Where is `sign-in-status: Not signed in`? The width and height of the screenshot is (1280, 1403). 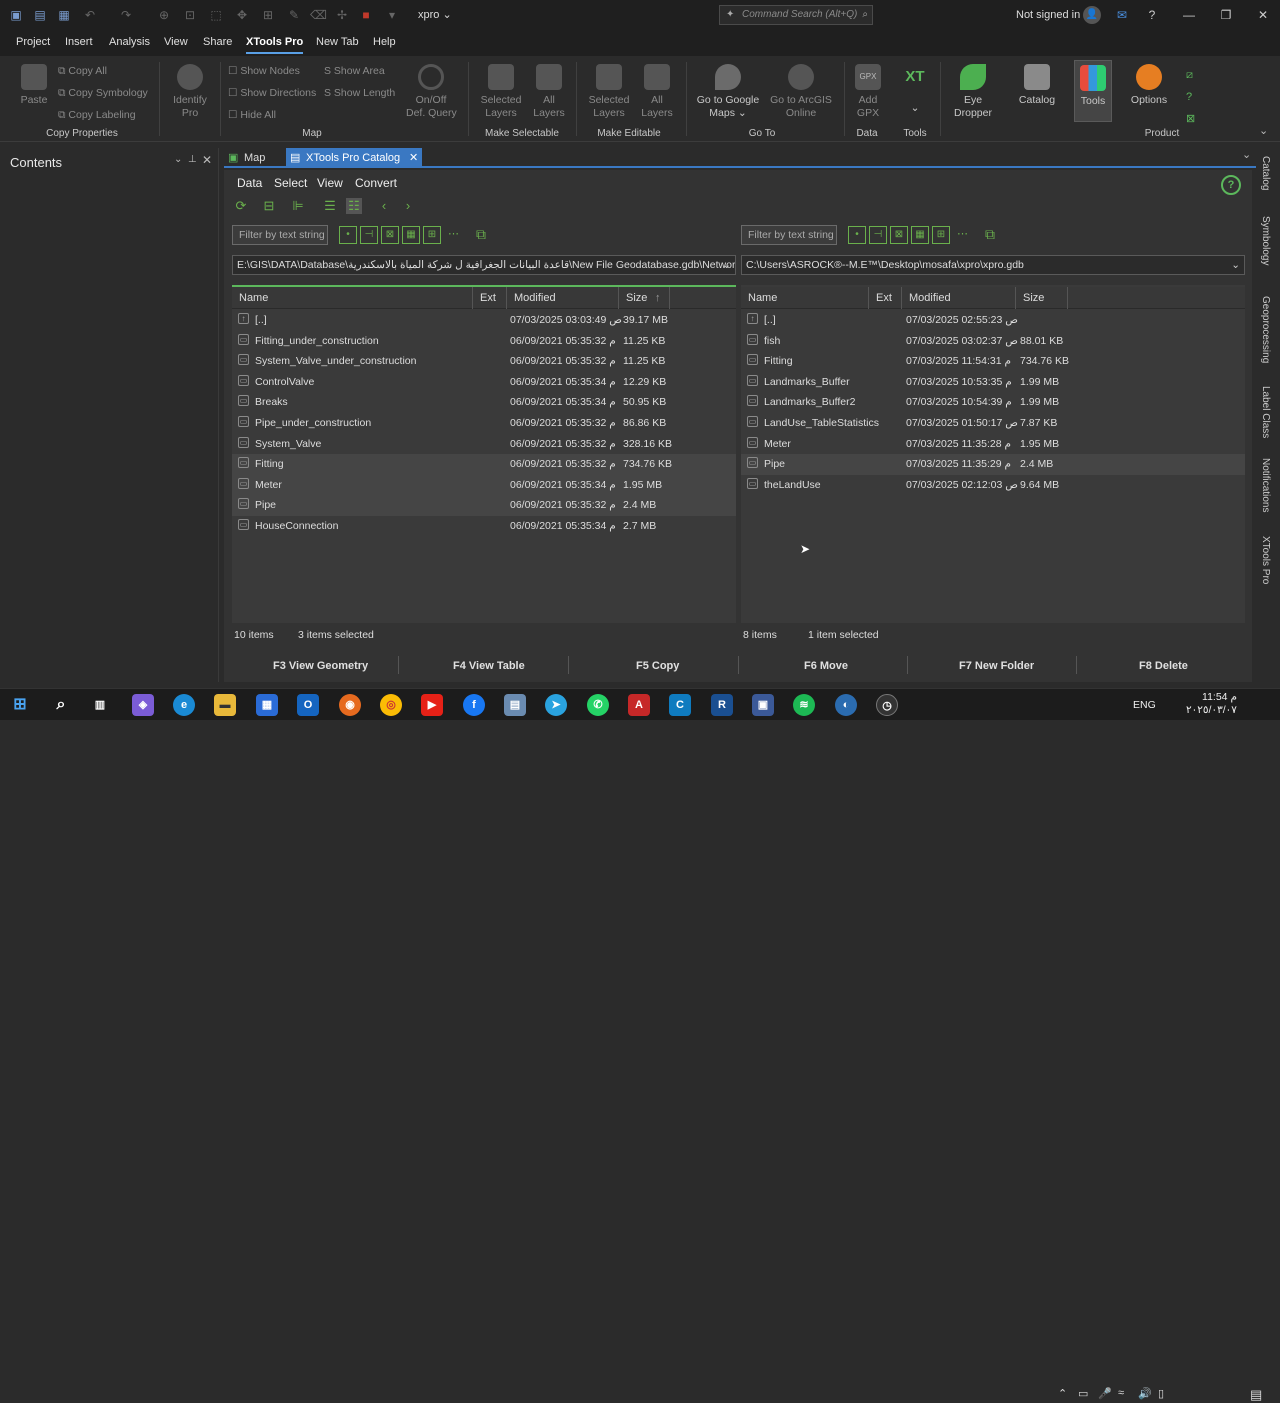 sign-in-status: Not signed in is located at coordinates (1048, 15).